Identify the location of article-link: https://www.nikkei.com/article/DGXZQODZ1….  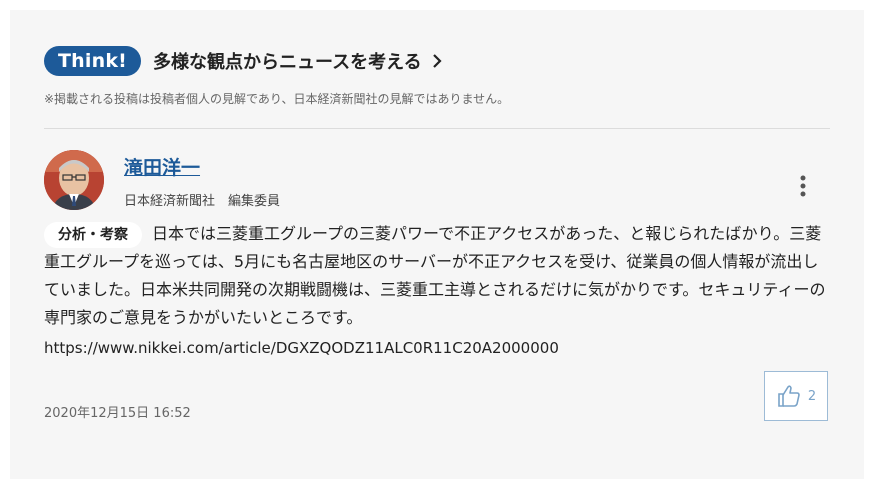
(301, 348).